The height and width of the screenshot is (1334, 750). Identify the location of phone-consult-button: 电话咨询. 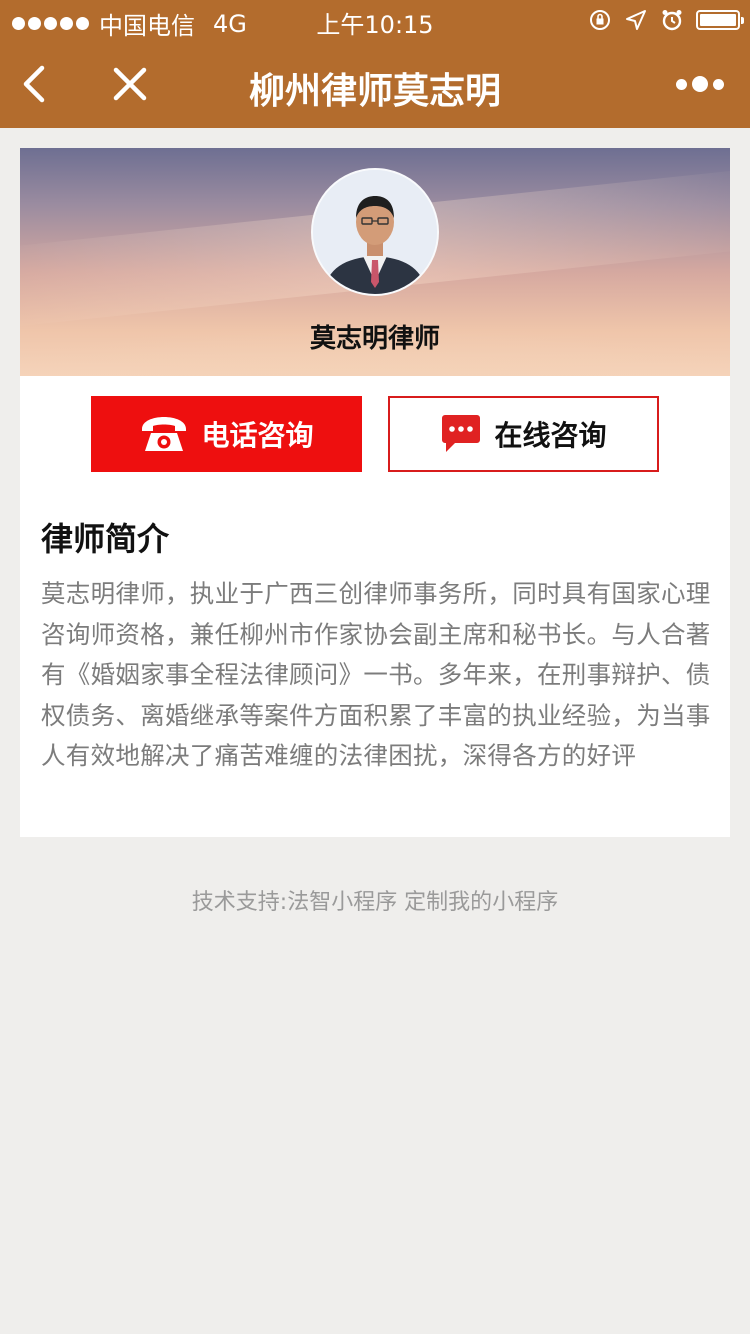
(226, 434).